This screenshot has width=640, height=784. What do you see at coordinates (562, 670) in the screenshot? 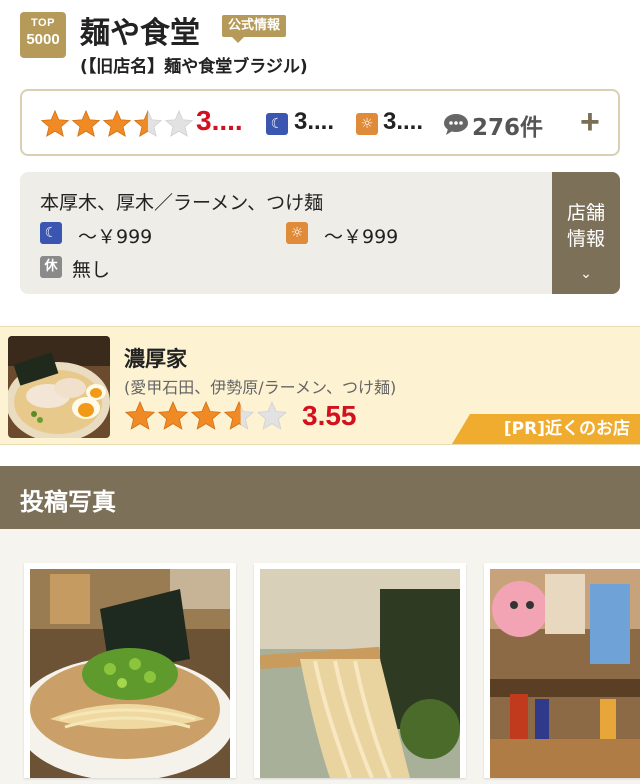
I see `shop-interior-photo` at bounding box center [562, 670].